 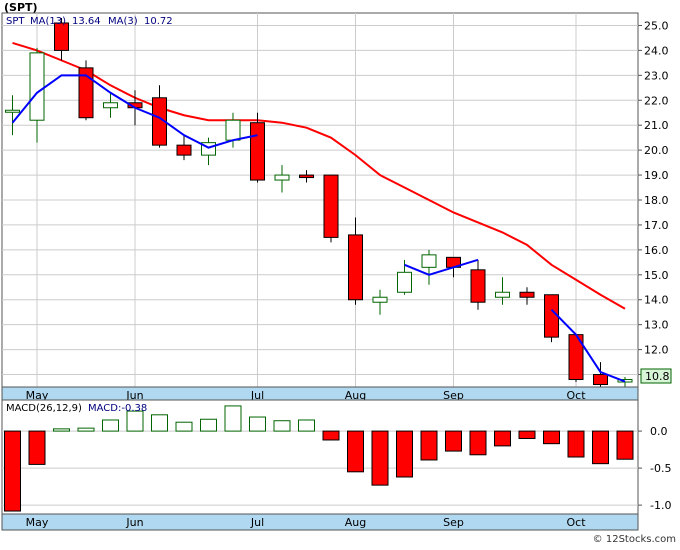 I want to click on watermark: © 12Stocks.com, so click(x=634, y=539).